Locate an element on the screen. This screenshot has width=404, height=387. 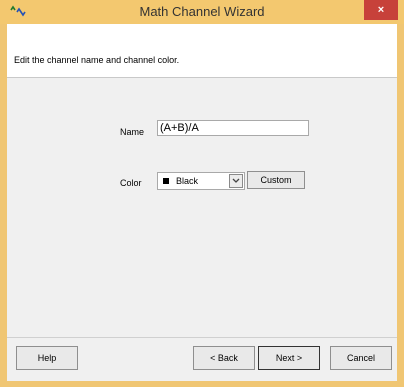
window-title: Math Channel Wizard is located at coordinates (202, 11).